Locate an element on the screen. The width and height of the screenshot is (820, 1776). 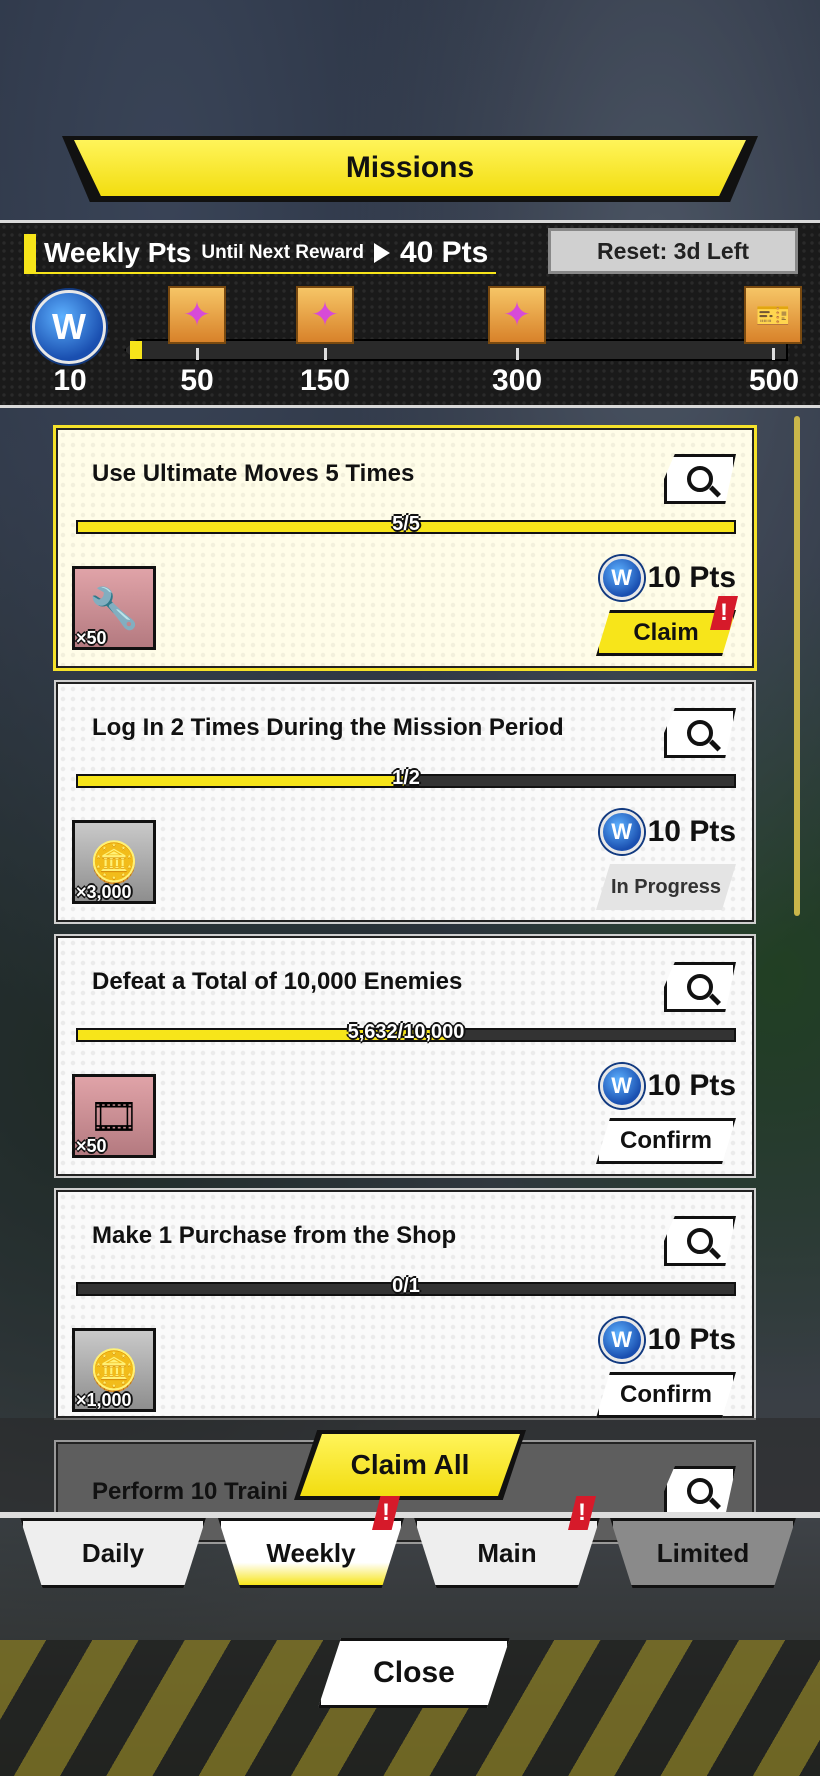
points-track-fill is located at coordinates (136, 350).